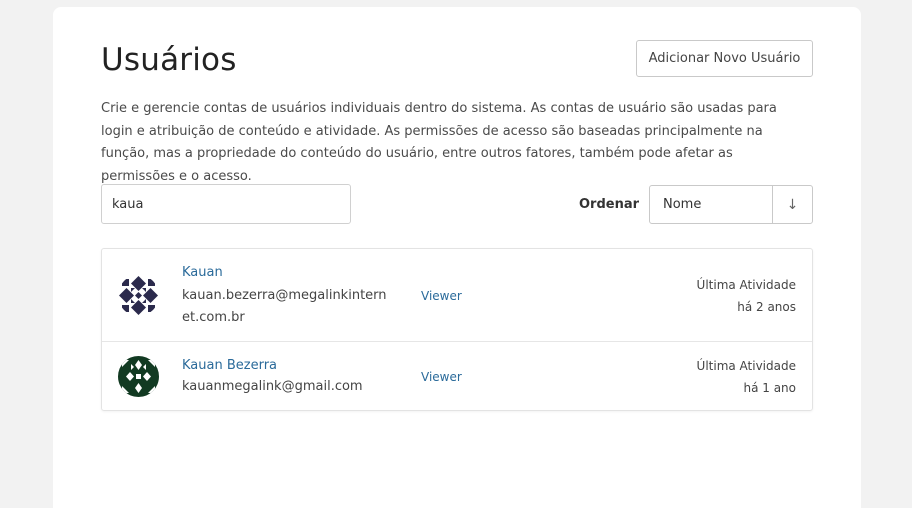  What do you see at coordinates (229, 365) in the screenshot?
I see `user-name-link: Kauan Bezerra` at bounding box center [229, 365].